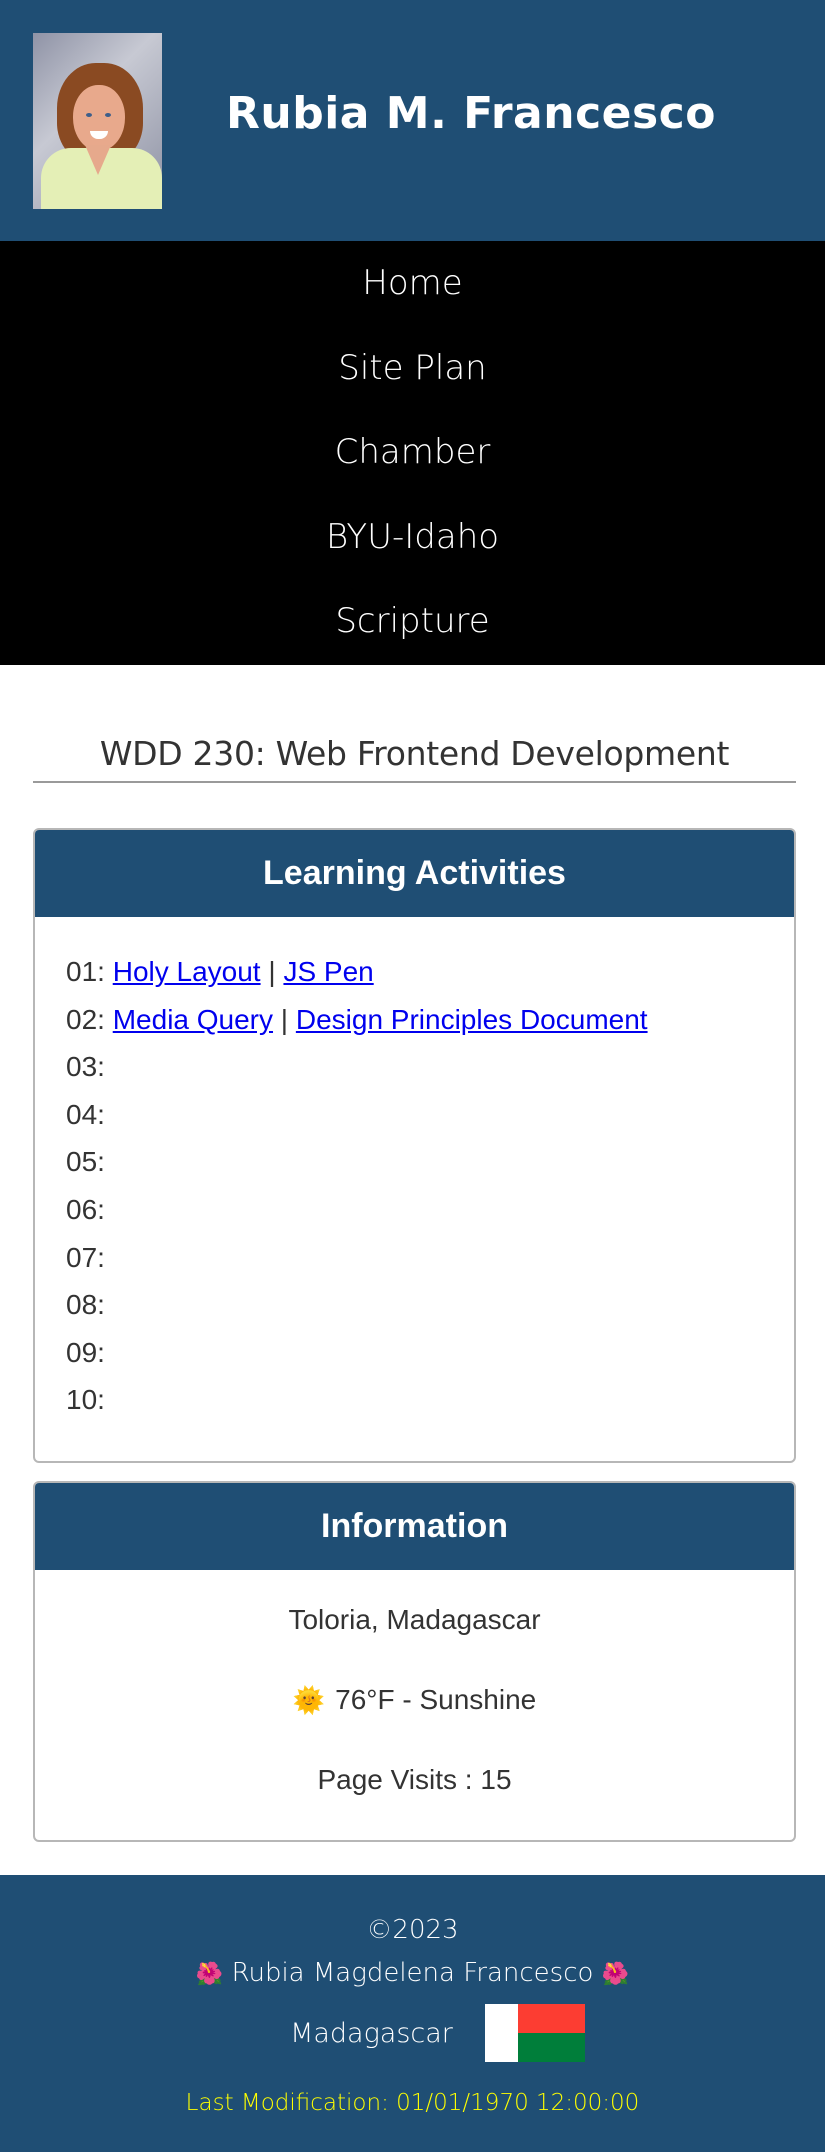 Image resolution: width=825 pixels, height=2152 pixels. I want to click on site-header: Rubia M. Francesco, so click(412, 120).